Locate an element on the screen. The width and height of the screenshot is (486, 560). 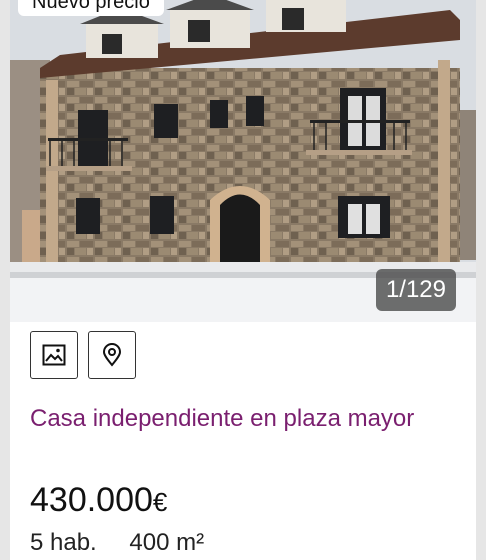
price-currency: € is located at coordinates (160, 502).